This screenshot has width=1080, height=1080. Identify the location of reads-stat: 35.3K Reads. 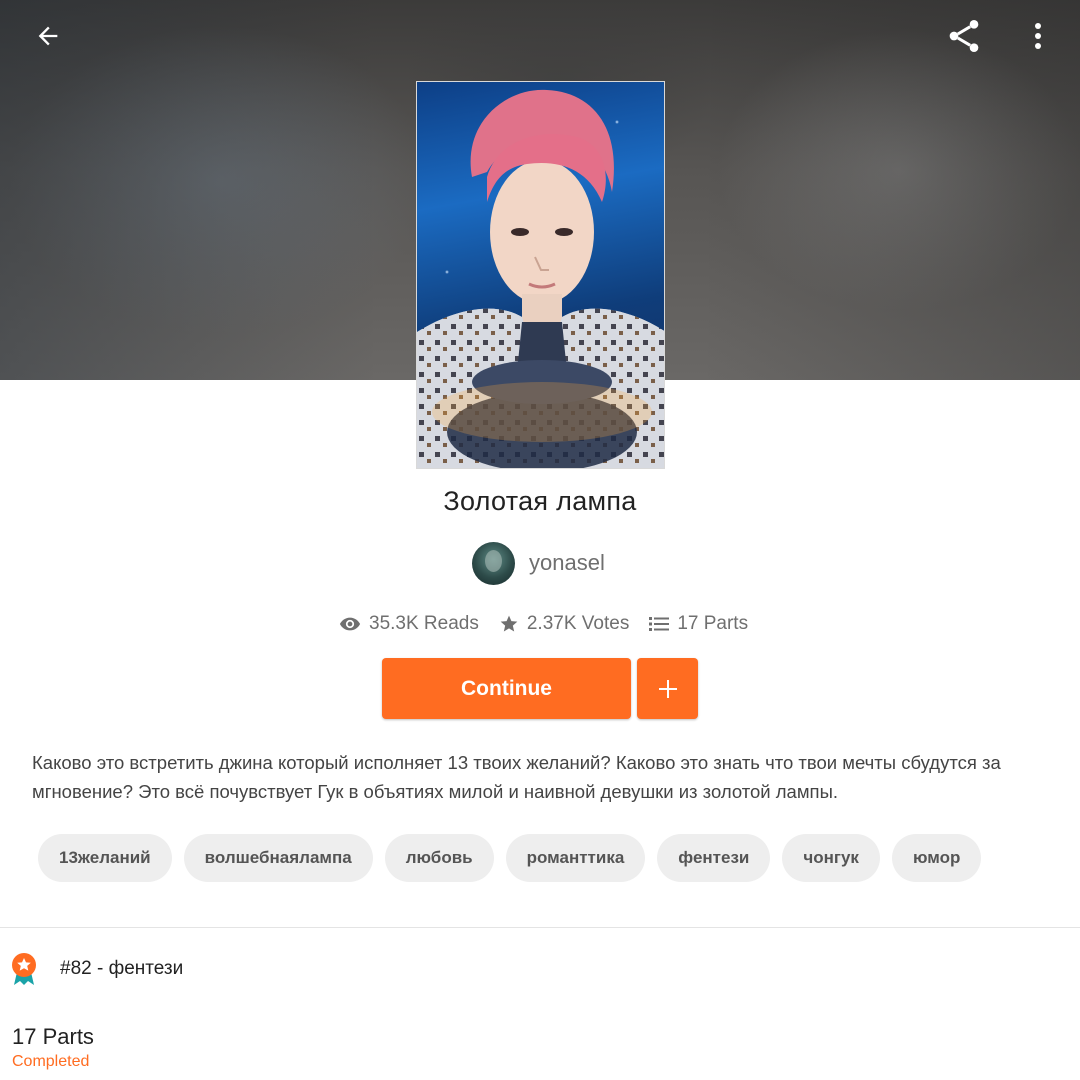
(409, 624).